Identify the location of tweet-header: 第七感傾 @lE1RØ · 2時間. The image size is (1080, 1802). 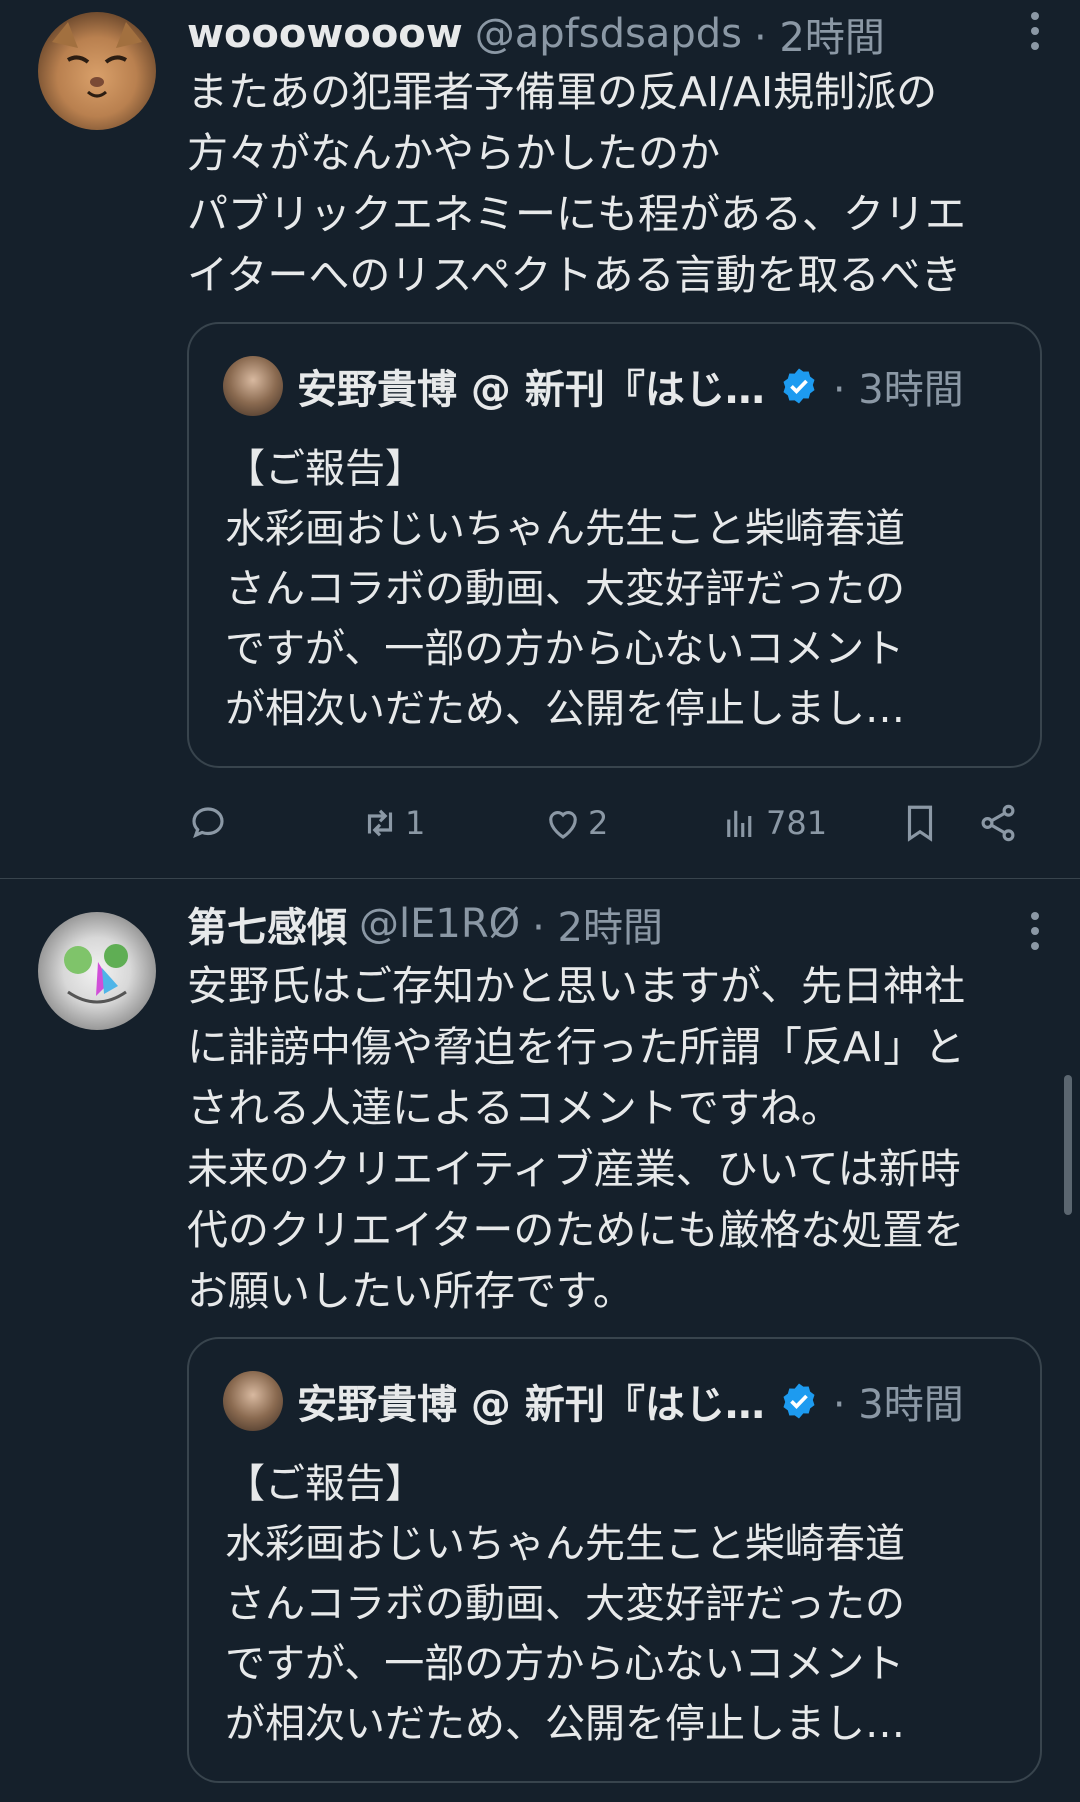
(425, 924).